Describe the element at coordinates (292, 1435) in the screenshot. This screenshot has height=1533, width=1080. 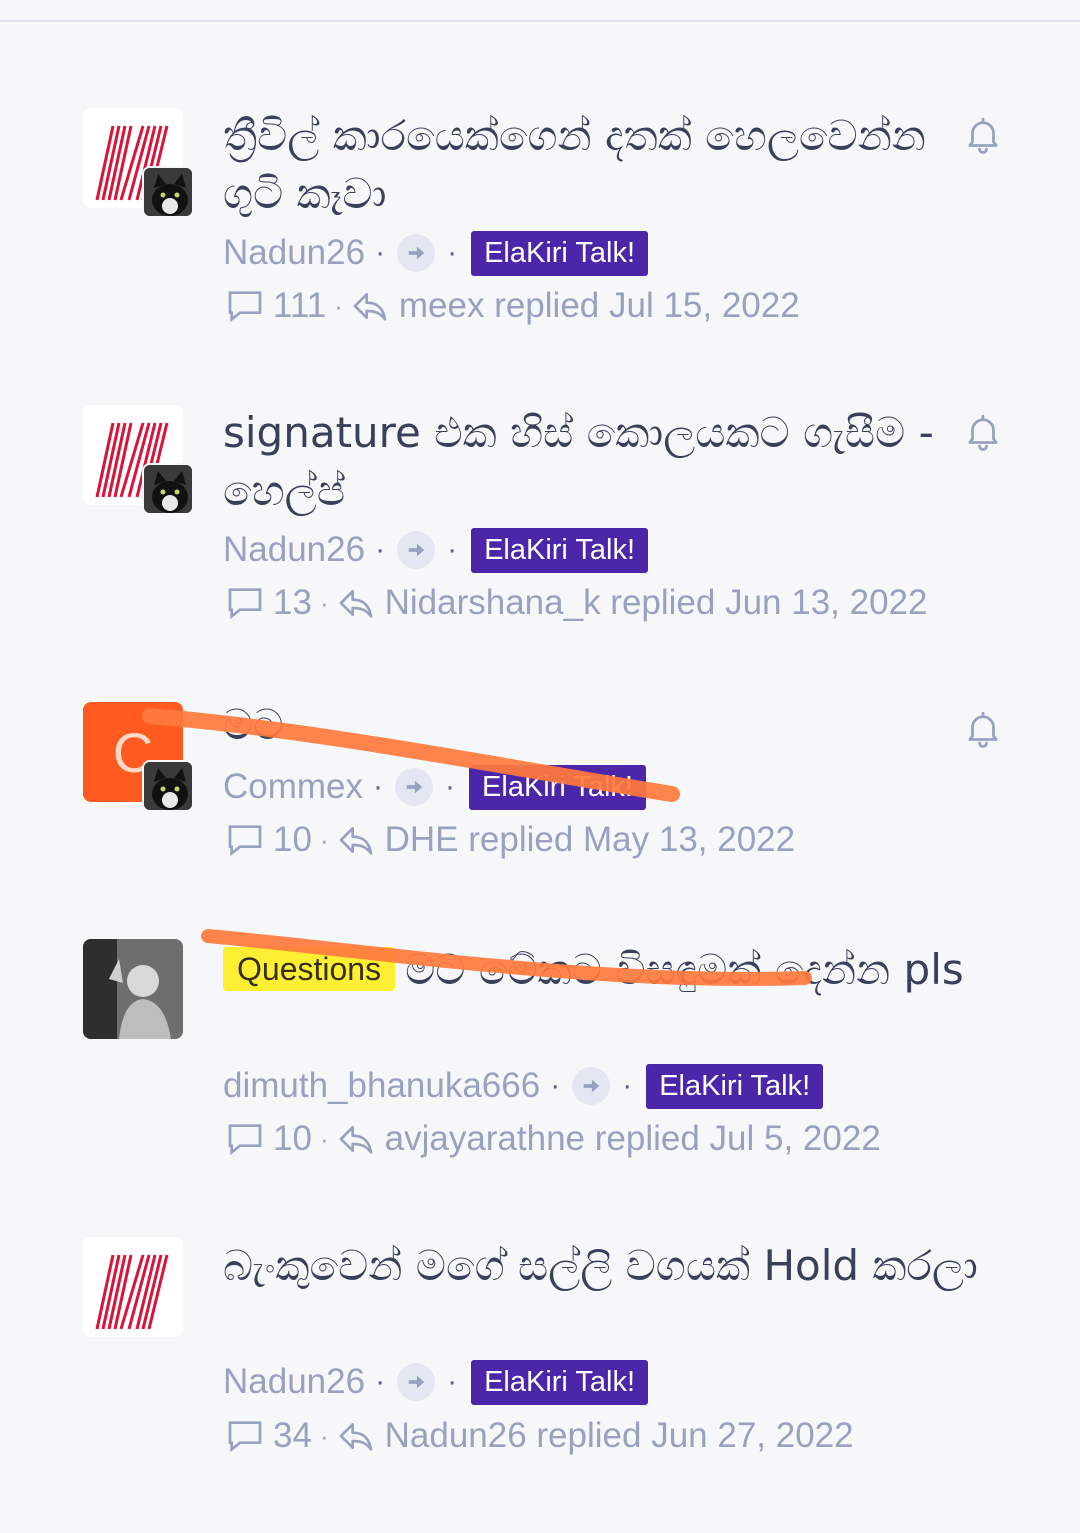
I see `reply-count: 34` at that location.